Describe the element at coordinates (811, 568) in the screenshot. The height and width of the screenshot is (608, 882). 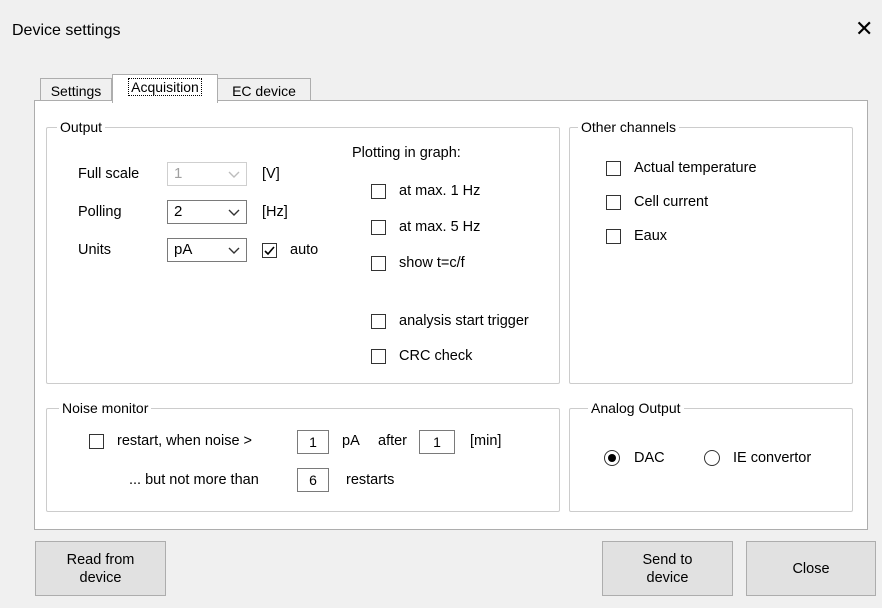
I see `close-button: Close` at that location.